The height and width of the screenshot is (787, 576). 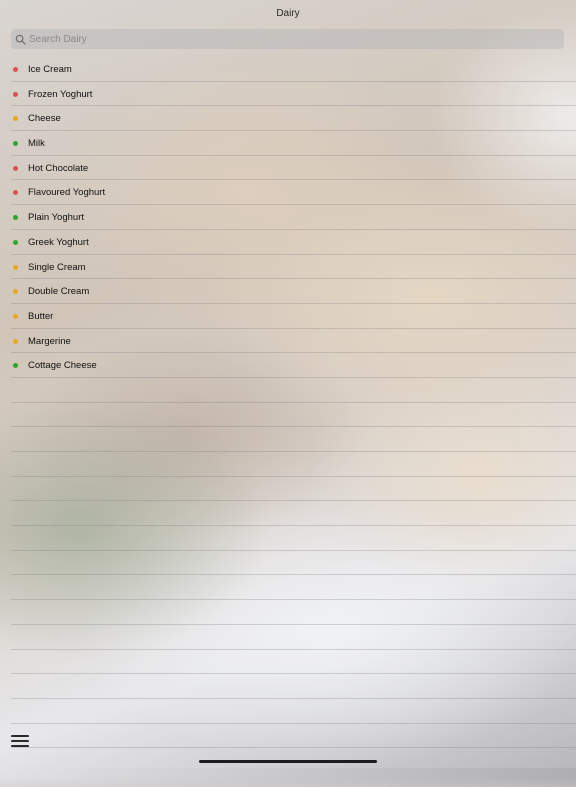 What do you see at coordinates (41, 316) in the screenshot?
I see `list-item-label: Butter` at bounding box center [41, 316].